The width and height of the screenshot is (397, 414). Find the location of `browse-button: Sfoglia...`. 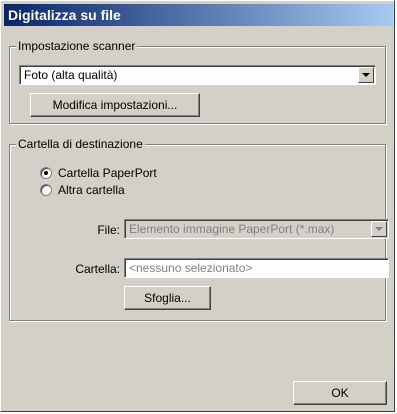

browse-button: Sfoglia... is located at coordinates (167, 298).